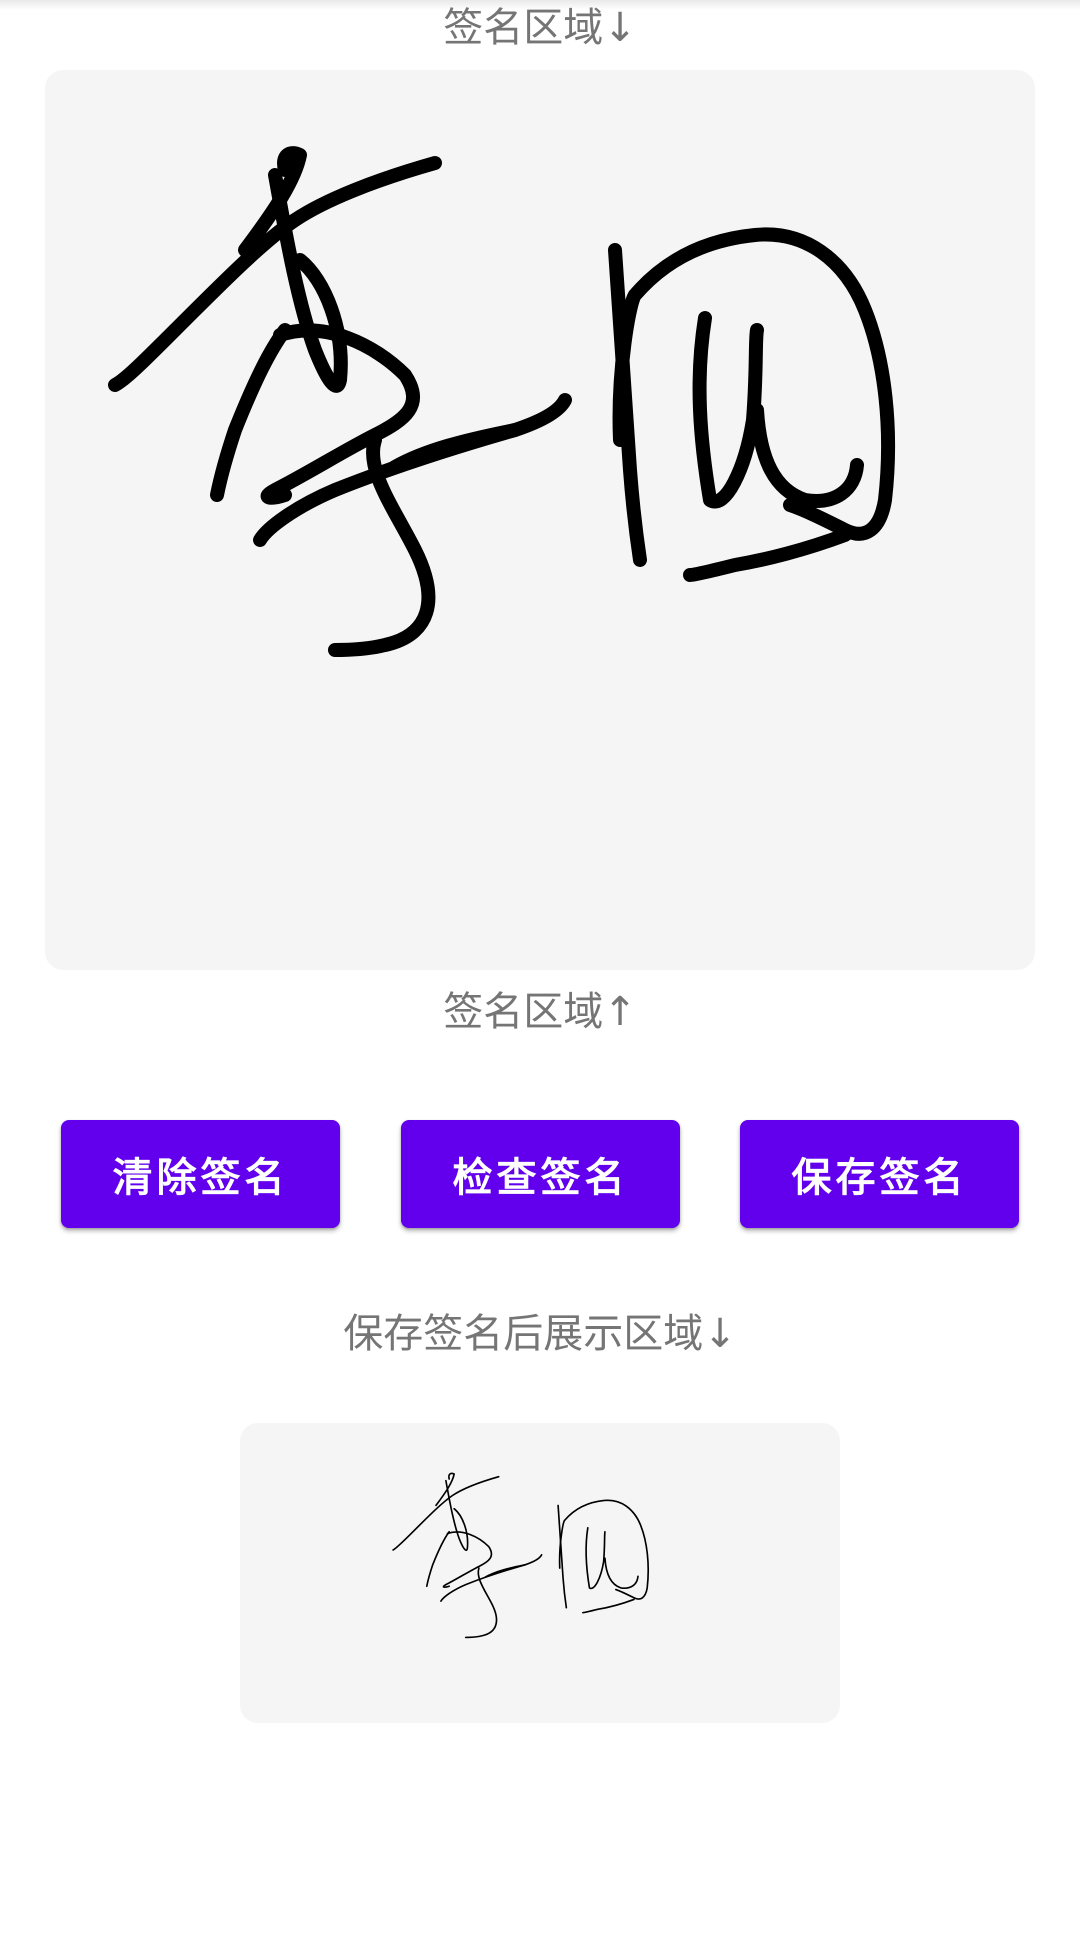 This screenshot has width=1080, height=1953. I want to click on signature-area-bottom-caption: 签名区域↑, so click(540, 1012).